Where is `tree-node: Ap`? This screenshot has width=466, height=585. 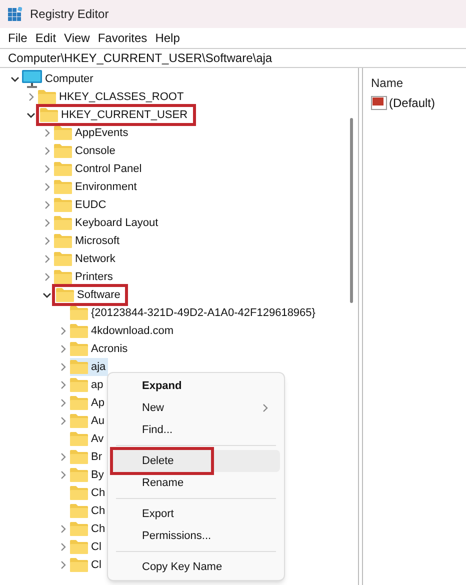 tree-node: Ap is located at coordinates (88, 403).